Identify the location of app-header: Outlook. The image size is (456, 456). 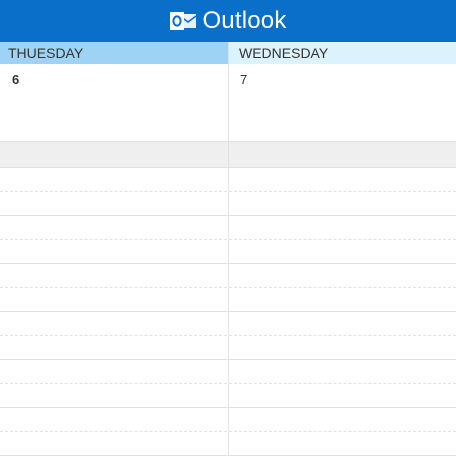
(228, 21).